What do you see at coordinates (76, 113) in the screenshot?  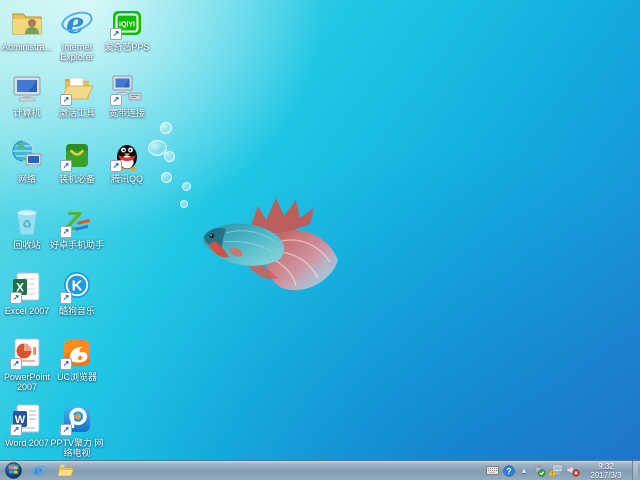 I see `icon-label: 激活工具` at bounding box center [76, 113].